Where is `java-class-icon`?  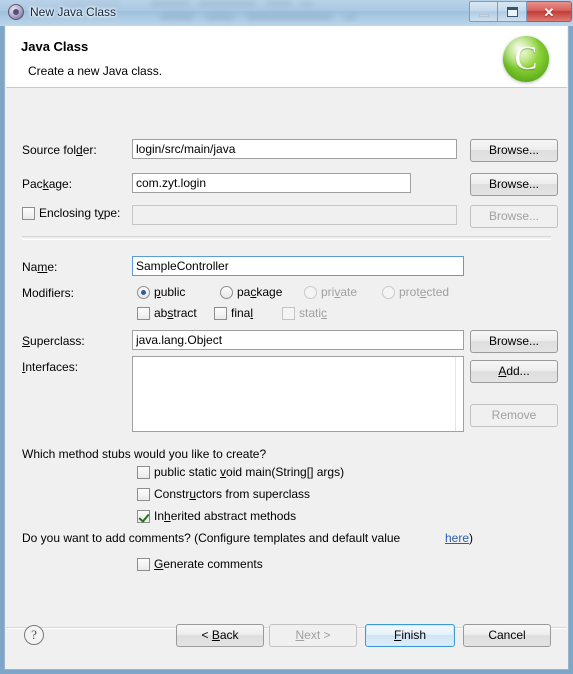
java-class-icon is located at coordinates (16, 12).